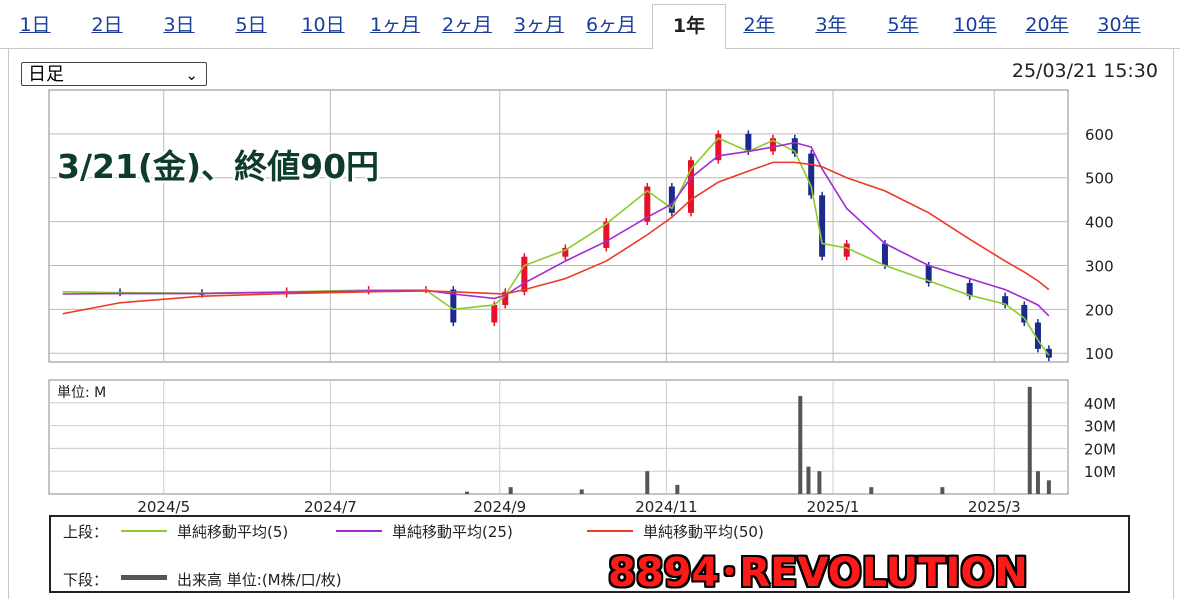 This screenshot has width=1180, height=600. I want to click on period-tab-bar: 1日 2日 3日 5日 10日 1ヶ月 2ヶ月 3ヶ月 6ヶ月 1年 2年 3年 5年 10年 20年 30年, so click(590, 24).